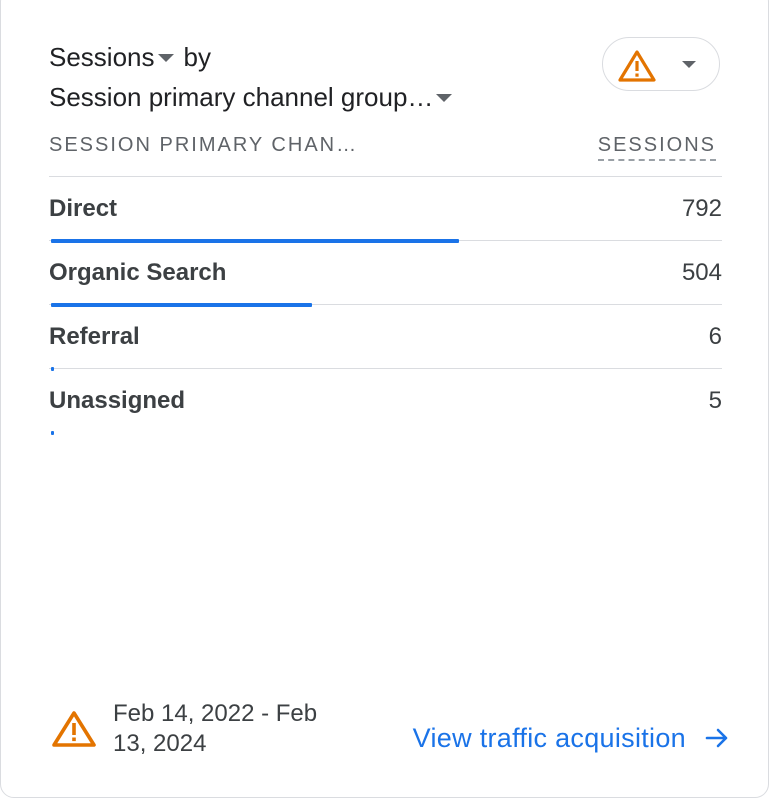 The image size is (771, 800). What do you see at coordinates (102, 57) in the screenshot?
I see `metric-selector: Sessions` at bounding box center [102, 57].